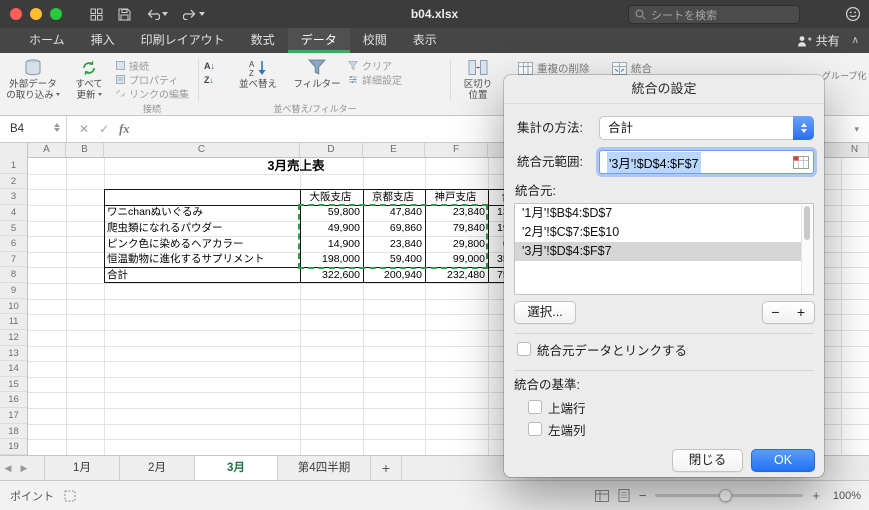 This screenshot has width=869, height=510. Describe the element at coordinates (124, 14) in the screenshot. I see `save-icon` at that location.